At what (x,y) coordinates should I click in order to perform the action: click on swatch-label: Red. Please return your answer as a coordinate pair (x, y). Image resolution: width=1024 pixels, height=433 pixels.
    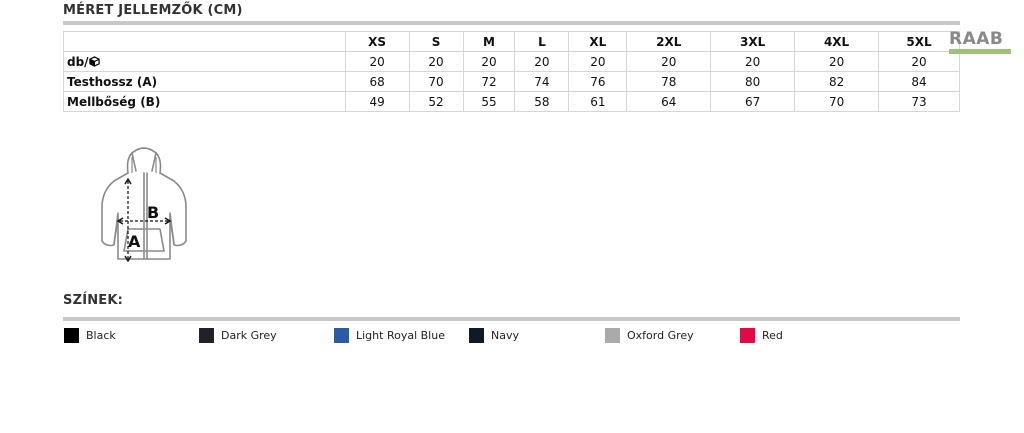
    Looking at the image, I should click on (772, 335).